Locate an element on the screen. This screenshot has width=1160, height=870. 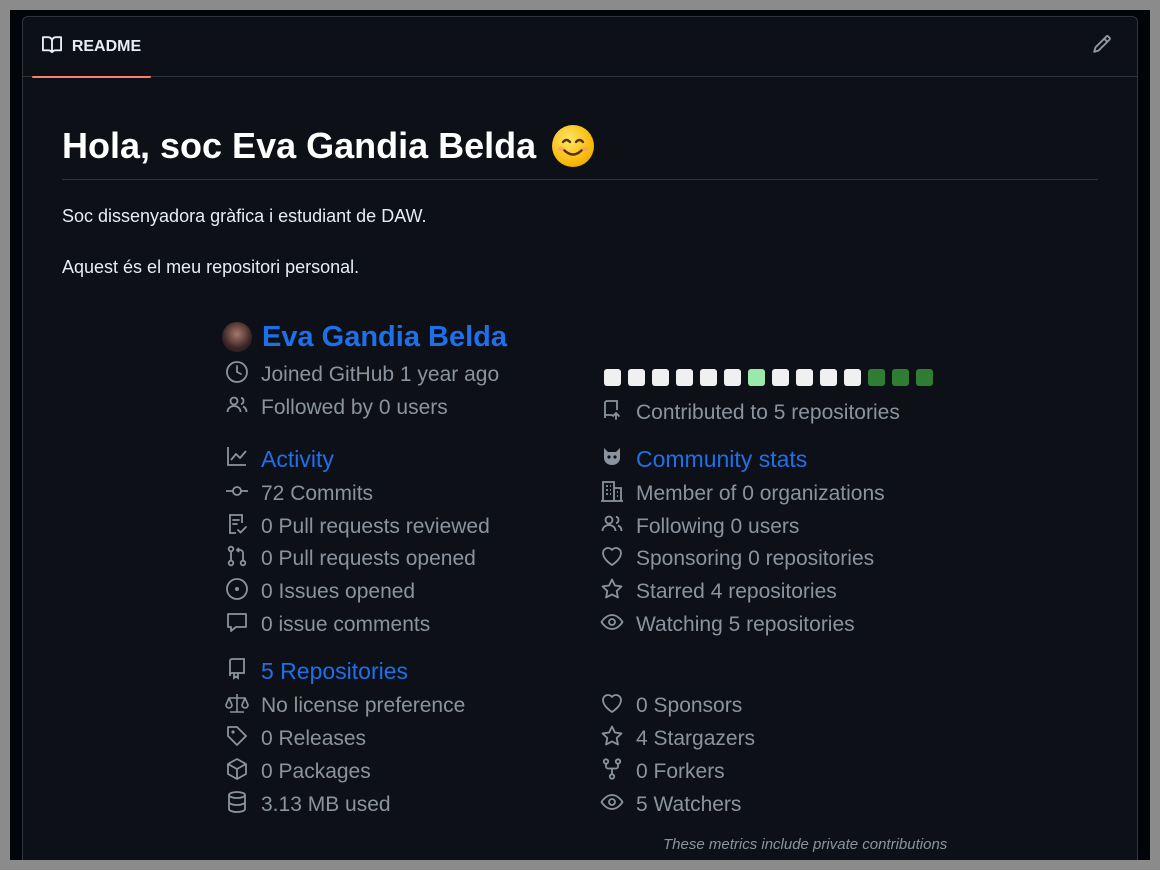
activity-item: 0 issue comments is located at coordinates (327, 625).